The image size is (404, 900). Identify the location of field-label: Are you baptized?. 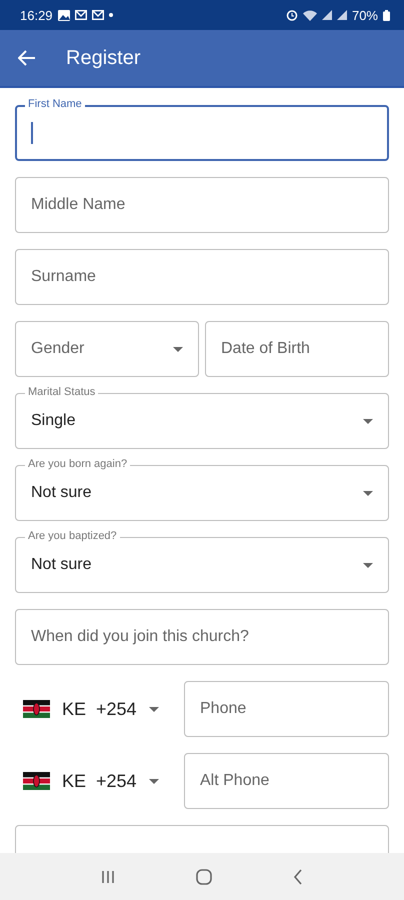
(72, 536).